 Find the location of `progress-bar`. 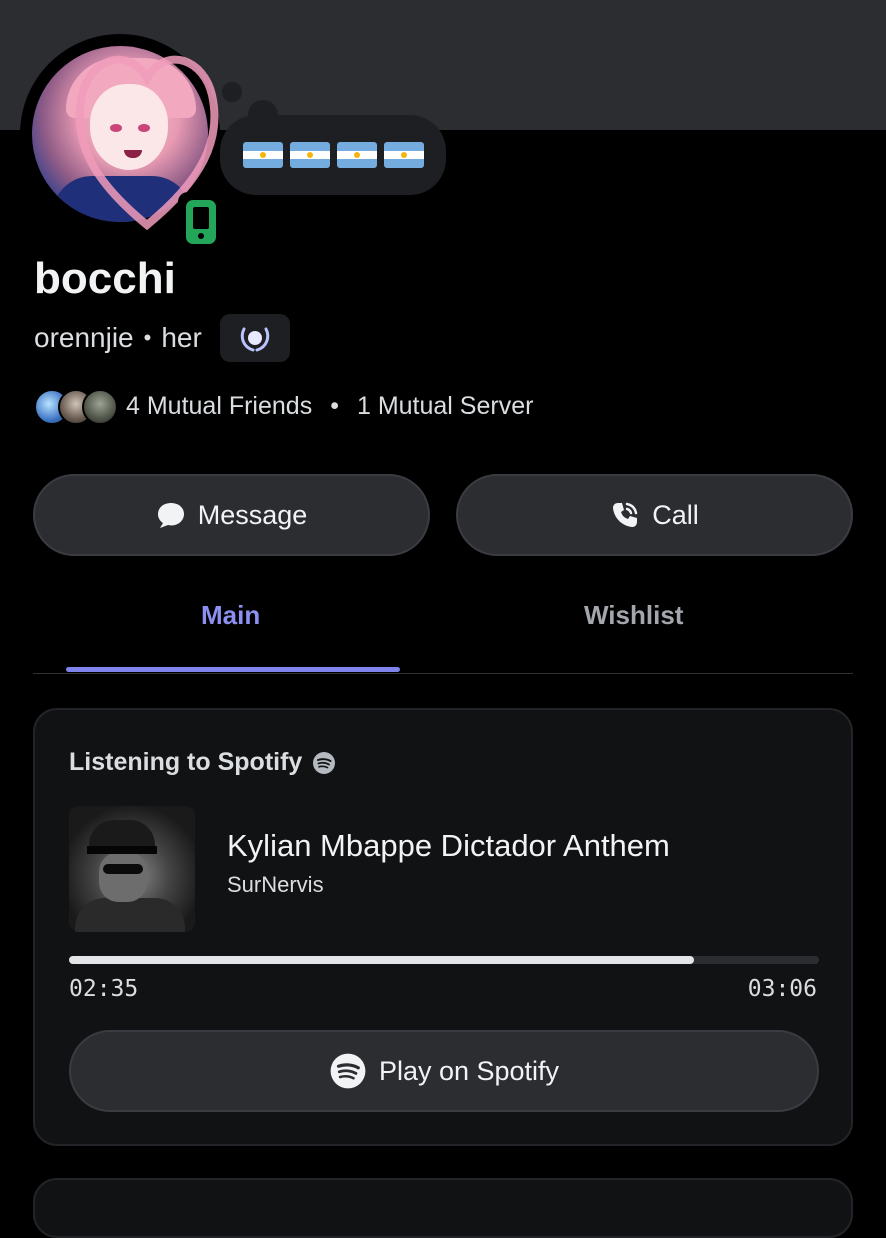

progress-bar is located at coordinates (444, 960).